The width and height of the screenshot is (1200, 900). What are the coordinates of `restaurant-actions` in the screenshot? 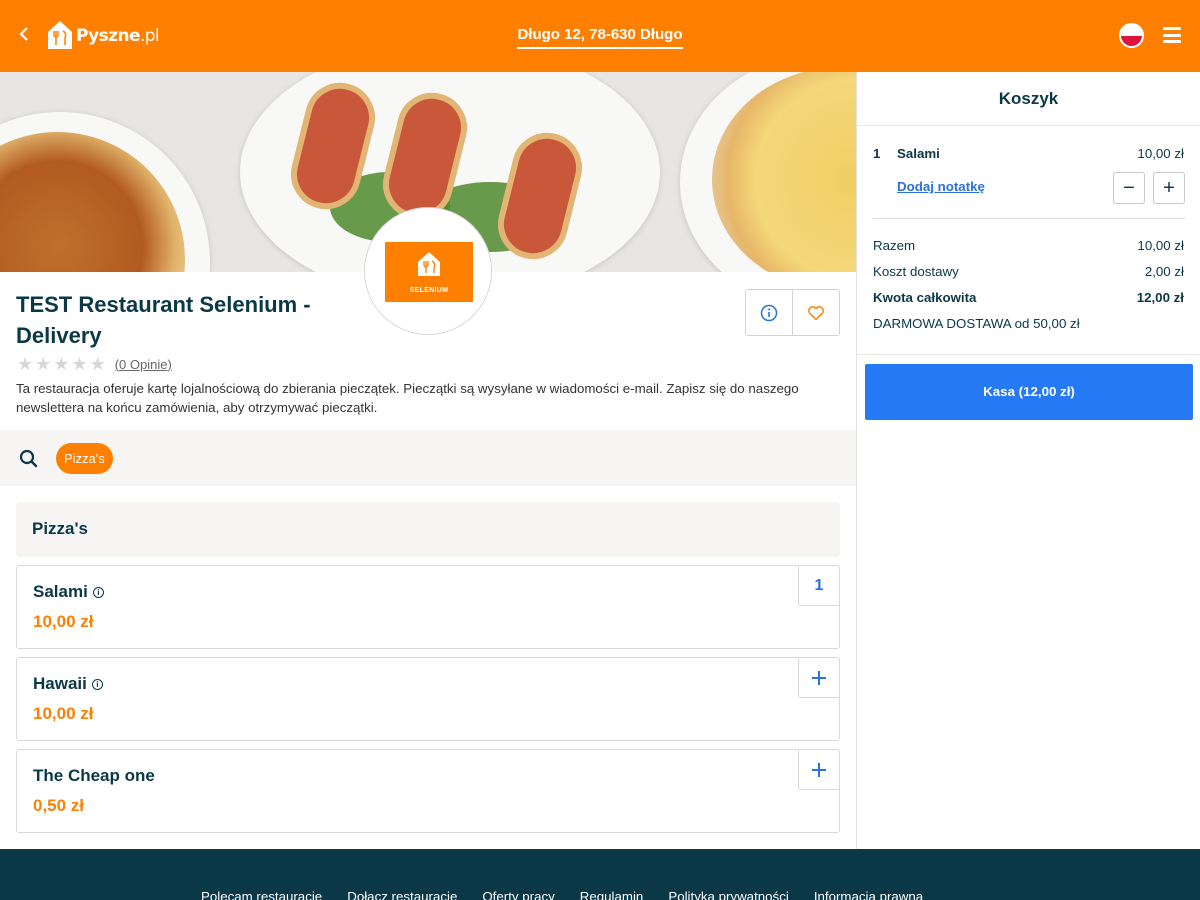 It's located at (792, 312).